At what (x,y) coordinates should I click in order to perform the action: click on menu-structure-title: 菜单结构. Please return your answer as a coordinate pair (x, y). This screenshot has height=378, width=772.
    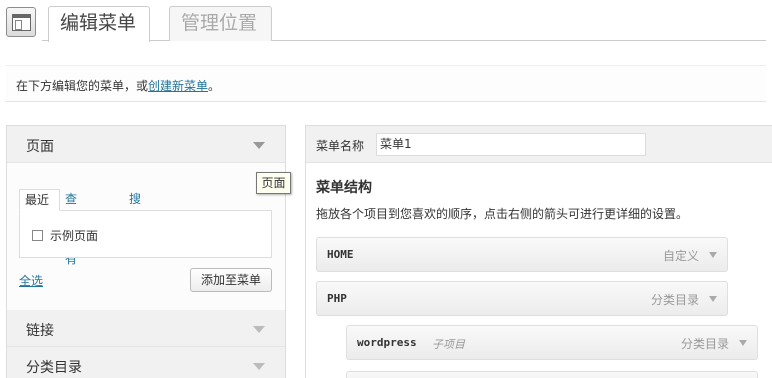
    Looking at the image, I should click on (344, 188).